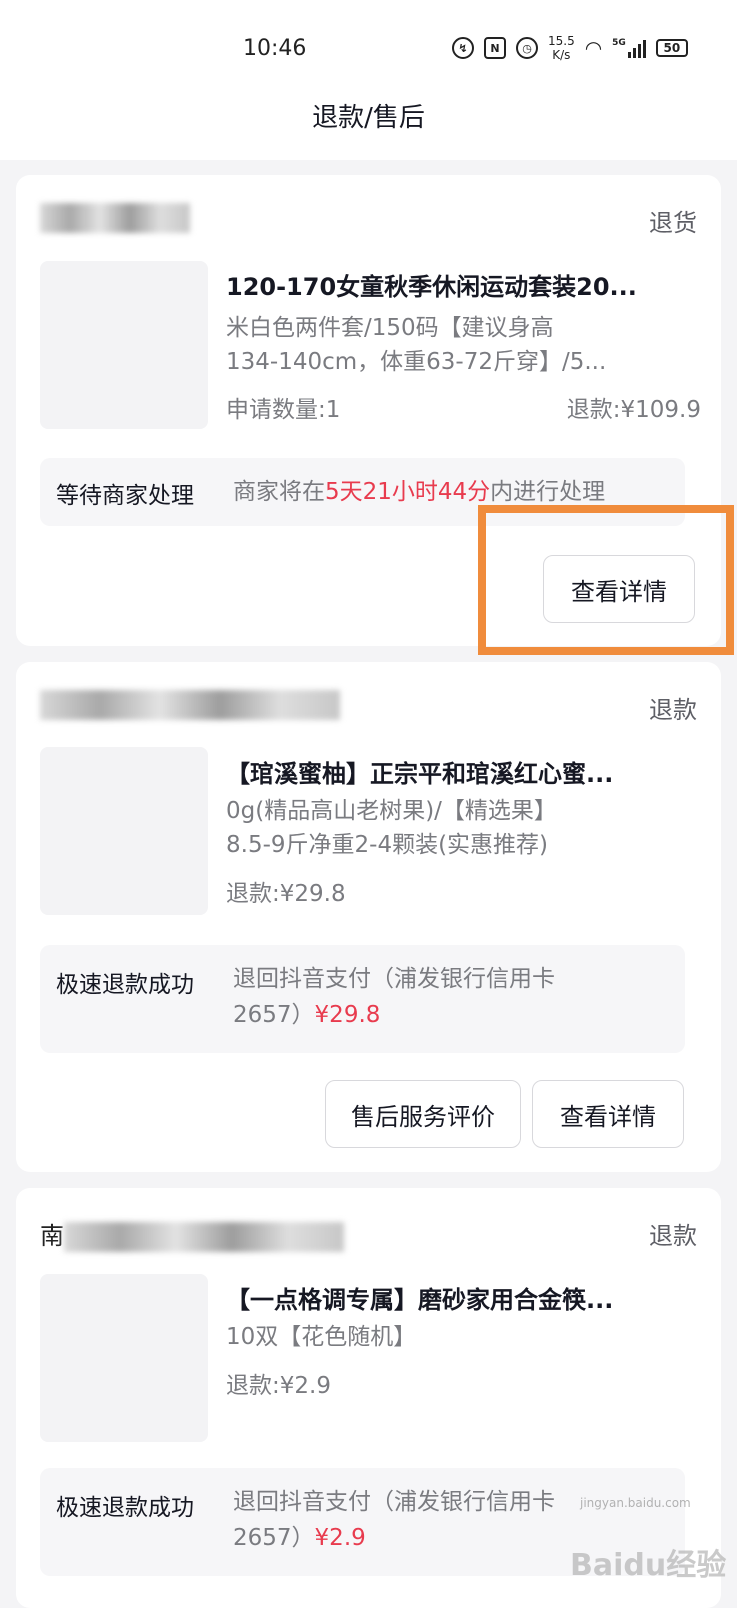 The image size is (737, 1608). Describe the element at coordinates (368, 118) in the screenshot. I see `page-title: 退款/售后` at that location.